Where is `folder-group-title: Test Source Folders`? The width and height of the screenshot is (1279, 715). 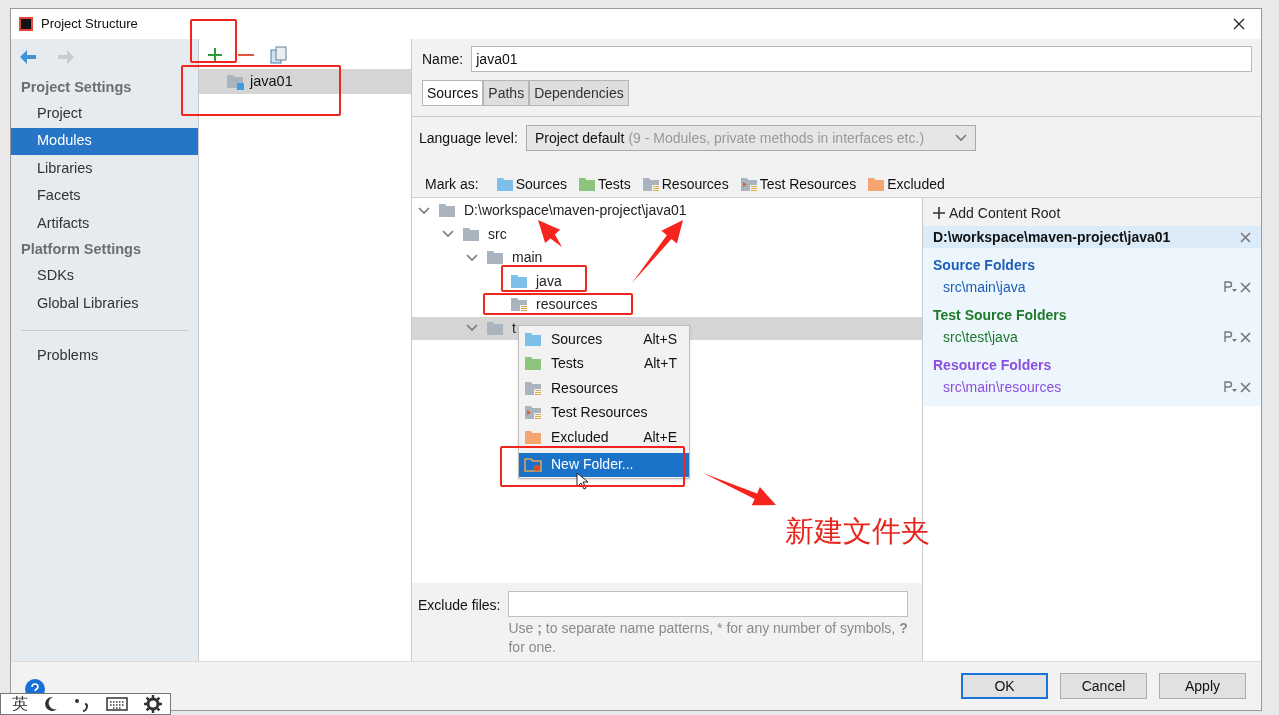 folder-group-title: Test Source Folders is located at coordinates (1000, 315).